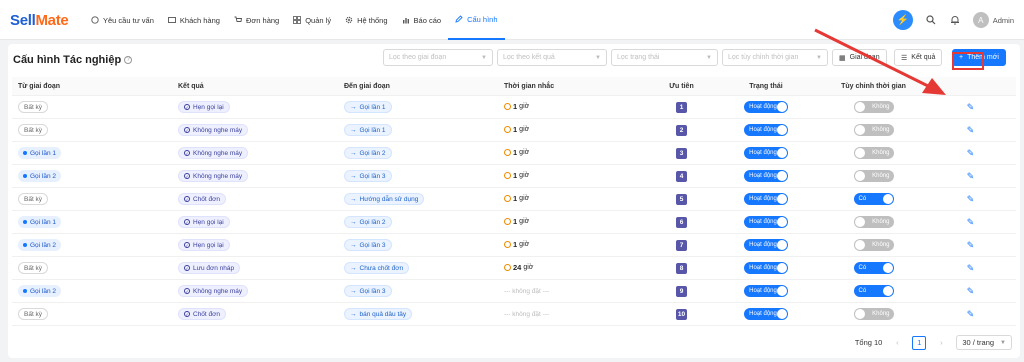 Image resolution: width=1024 pixels, height=362 pixels. I want to click on result-filter: Lọc theo kết quả ▼, so click(552, 57).